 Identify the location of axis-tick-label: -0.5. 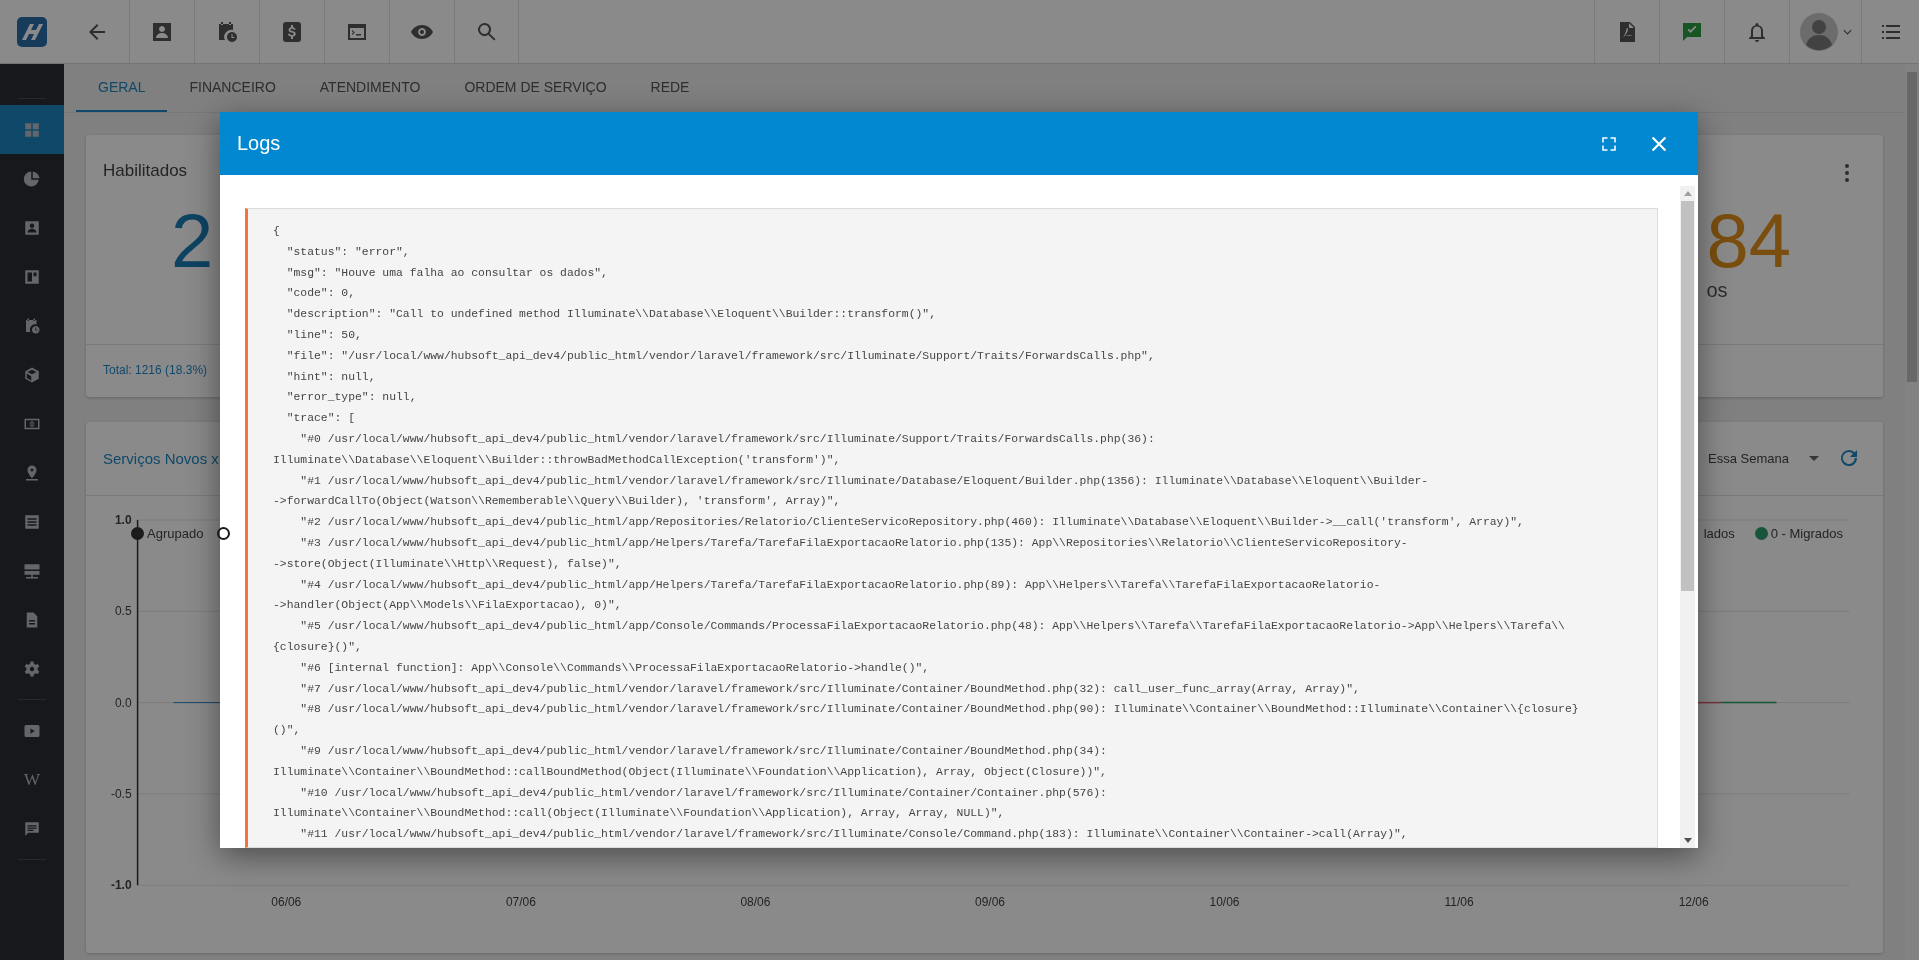
(121, 793).